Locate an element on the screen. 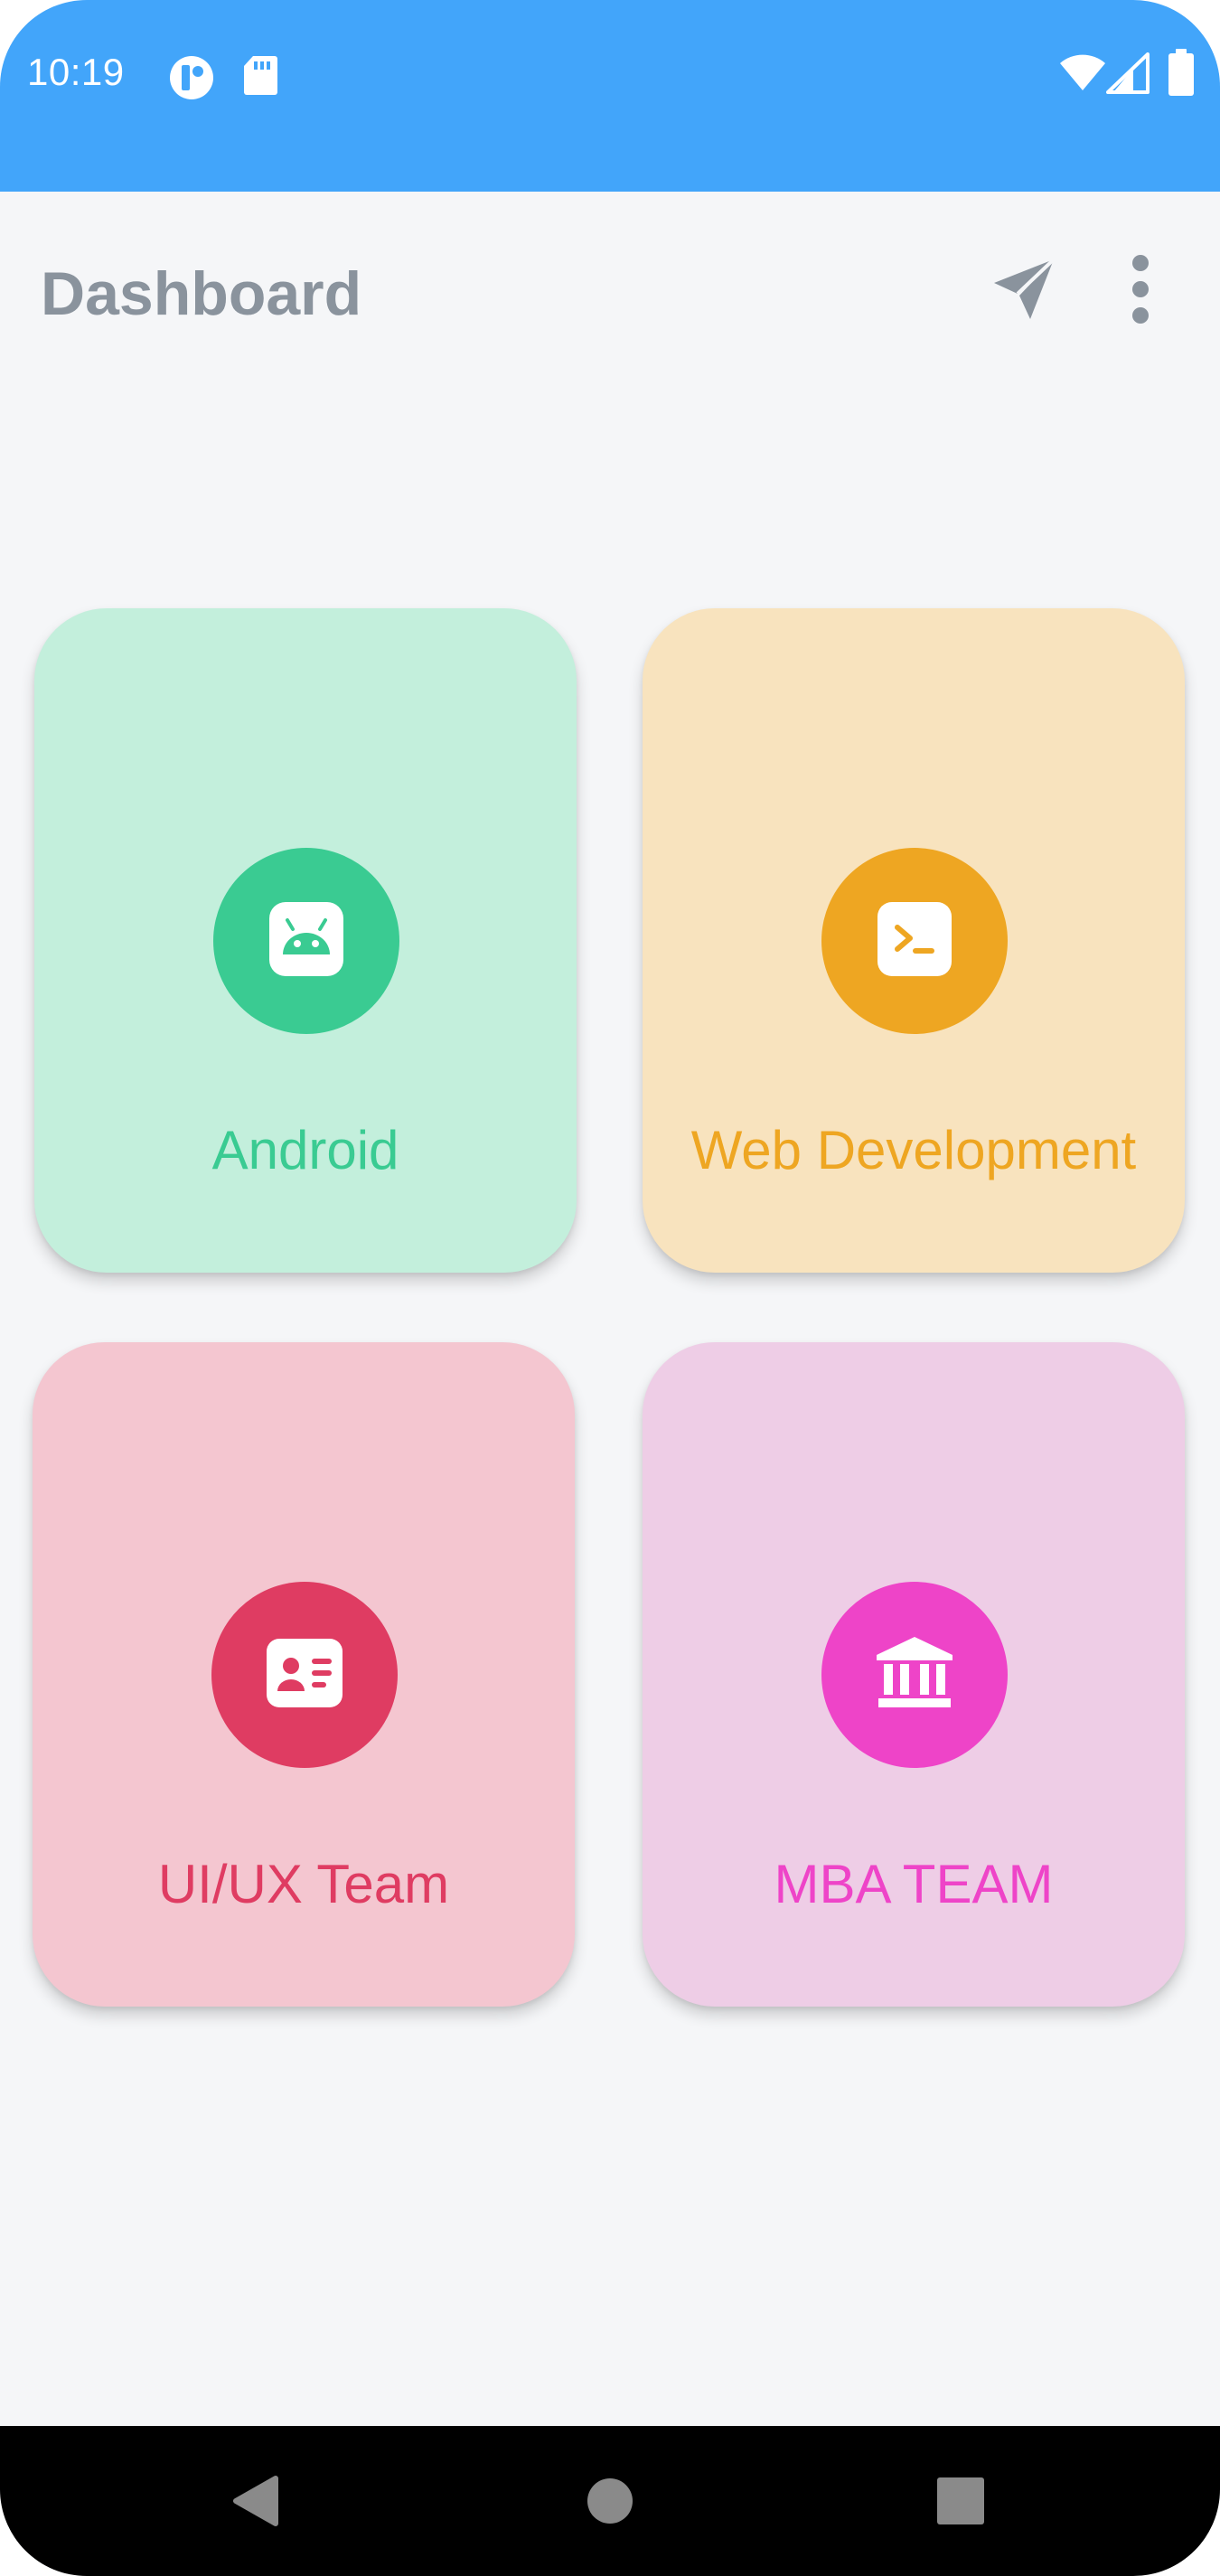  card-label: Android is located at coordinates (305, 1150).